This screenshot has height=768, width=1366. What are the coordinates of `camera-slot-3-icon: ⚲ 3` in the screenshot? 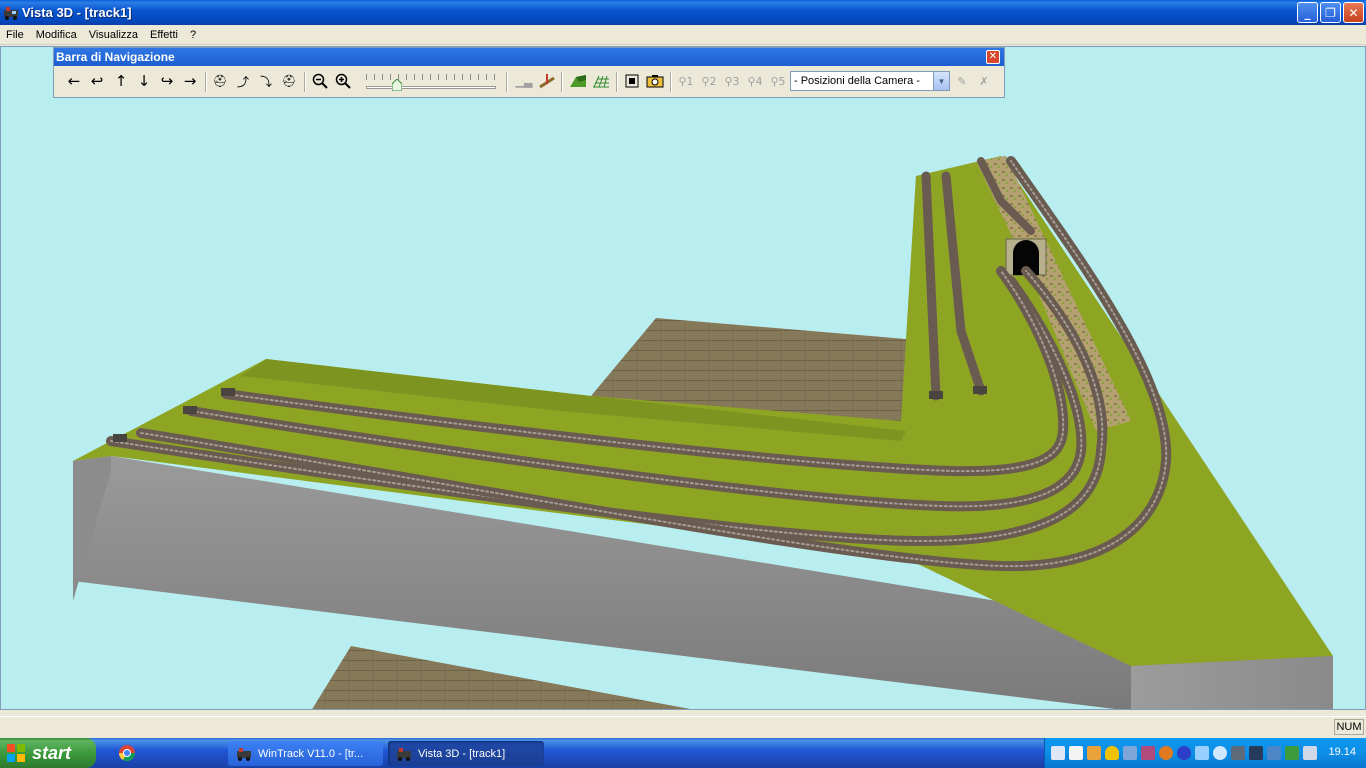 It's located at (732, 81).